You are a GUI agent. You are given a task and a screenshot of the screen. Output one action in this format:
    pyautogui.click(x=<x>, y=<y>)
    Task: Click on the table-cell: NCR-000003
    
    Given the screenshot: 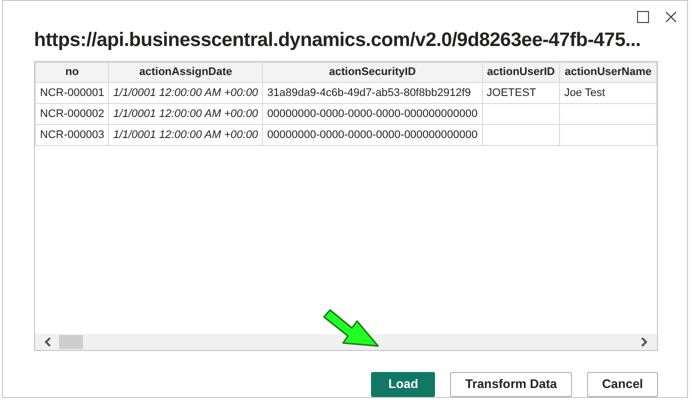 What is the action you would take?
    pyautogui.click(x=72, y=135)
    